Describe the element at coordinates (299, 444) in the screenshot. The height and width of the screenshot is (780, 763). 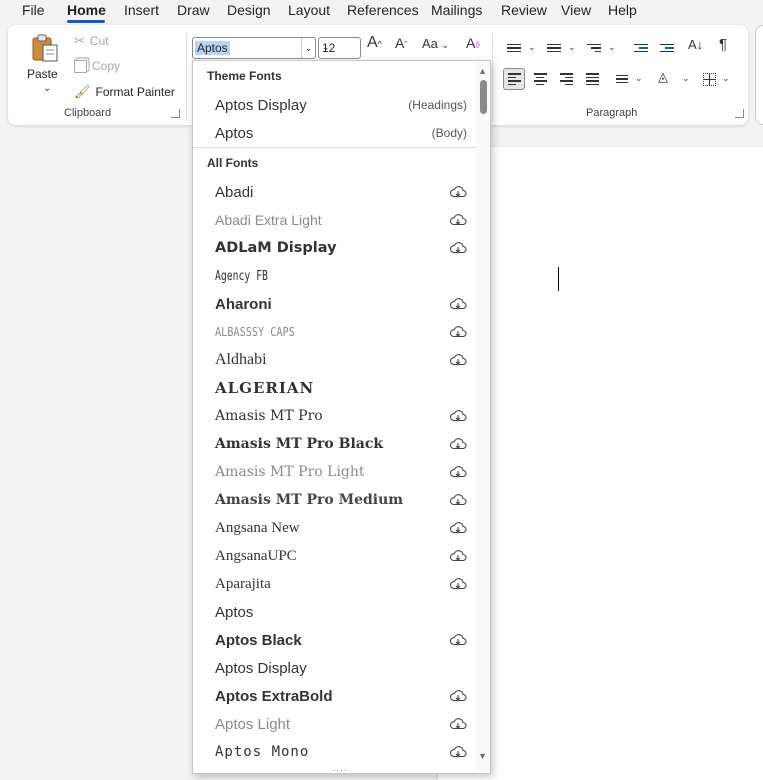
I see `font-option-label: Amasis MT Pro Black` at that location.